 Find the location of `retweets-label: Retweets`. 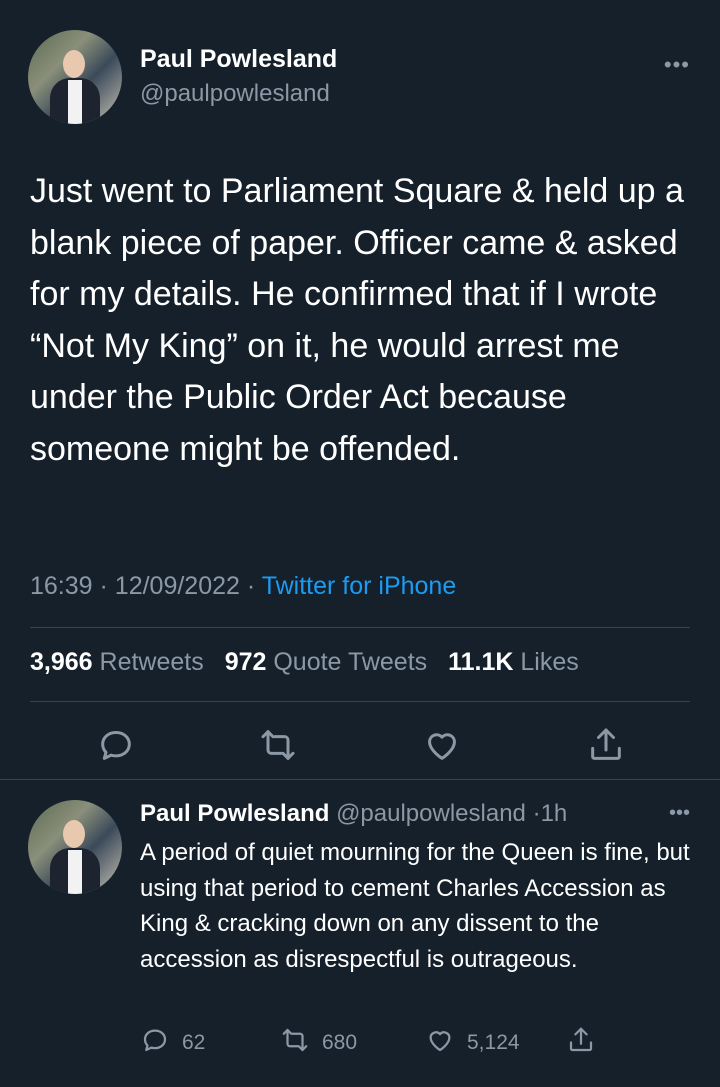

retweets-label: Retweets is located at coordinates (151, 662).